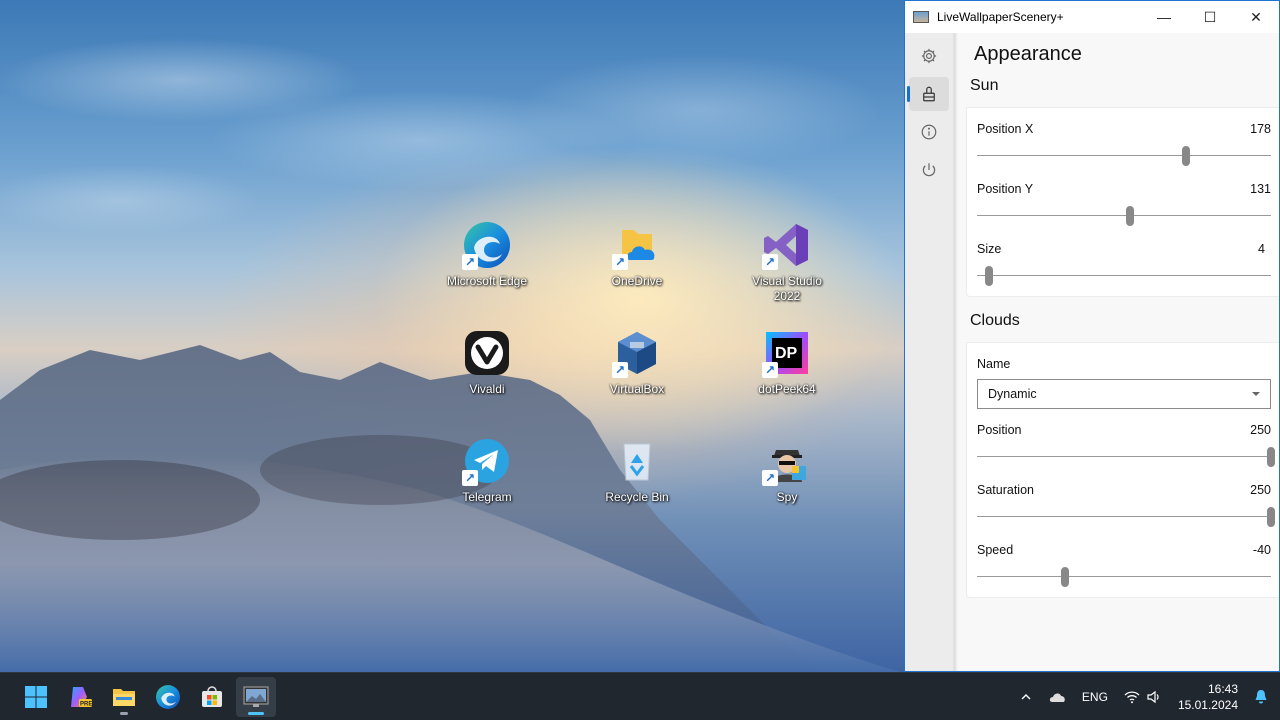 The width and height of the screenshot is (1280, 720). I want to click on window-titlebar: LiveWallpaperScenery+ — ☐ ✕, so click(1092, 17).